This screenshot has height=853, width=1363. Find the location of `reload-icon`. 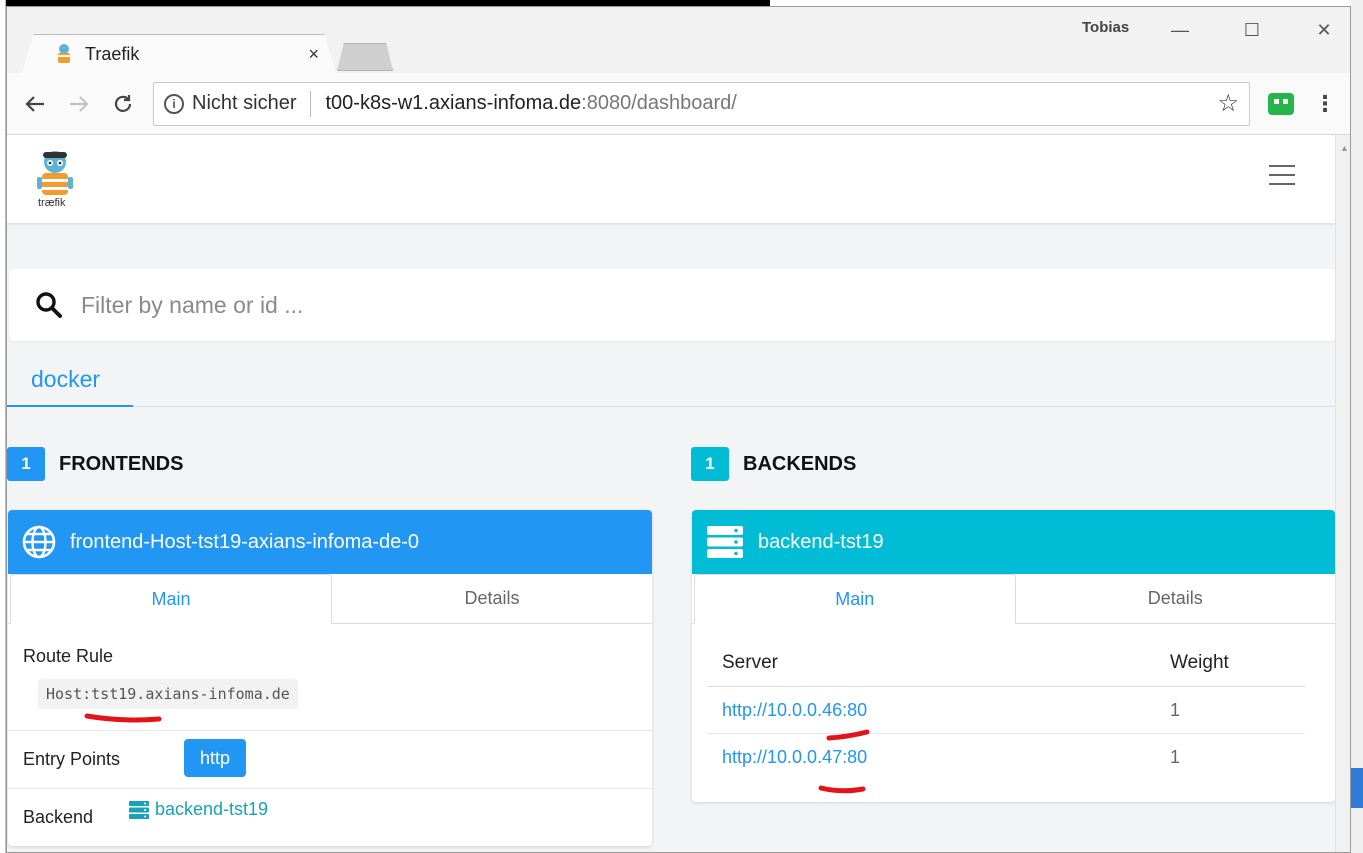

reload-icon is located at coordinates (123, 103).